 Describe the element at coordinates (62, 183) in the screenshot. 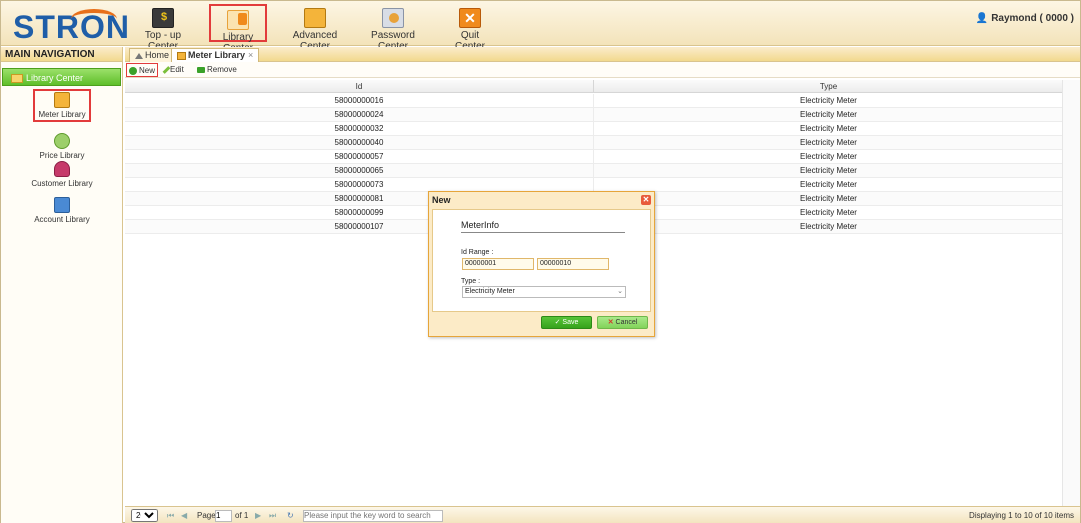

I see `sidebar-item-label: Customer Library` at that location.